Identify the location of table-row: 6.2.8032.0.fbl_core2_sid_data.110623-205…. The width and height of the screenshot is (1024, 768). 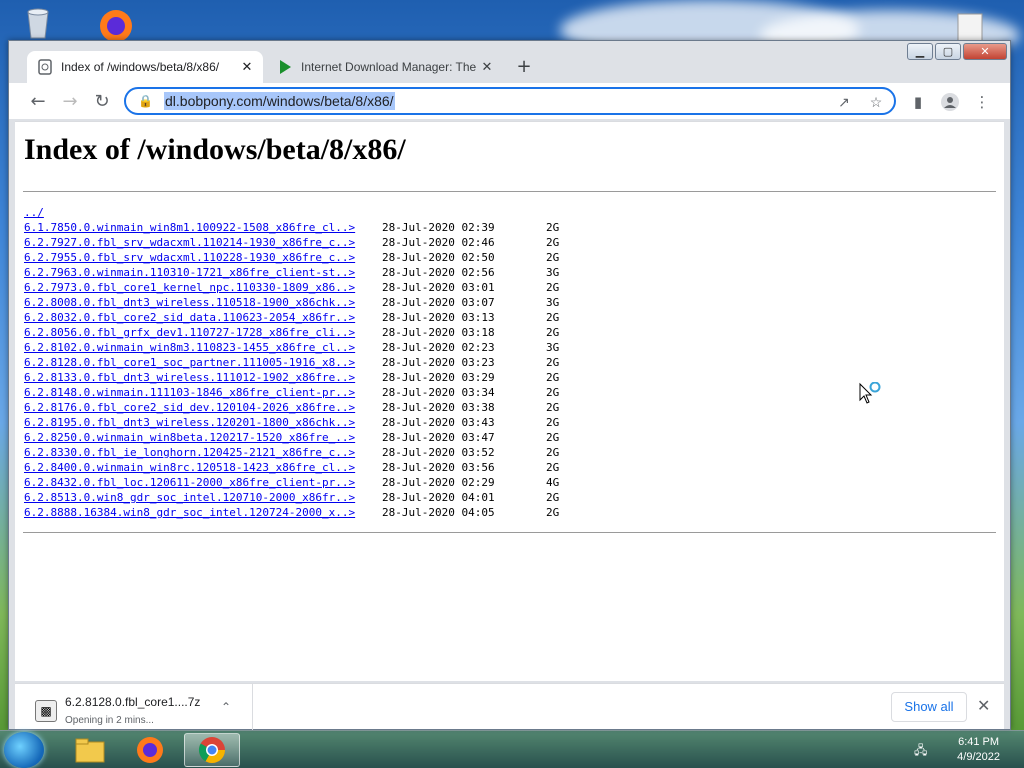
(514, 317).